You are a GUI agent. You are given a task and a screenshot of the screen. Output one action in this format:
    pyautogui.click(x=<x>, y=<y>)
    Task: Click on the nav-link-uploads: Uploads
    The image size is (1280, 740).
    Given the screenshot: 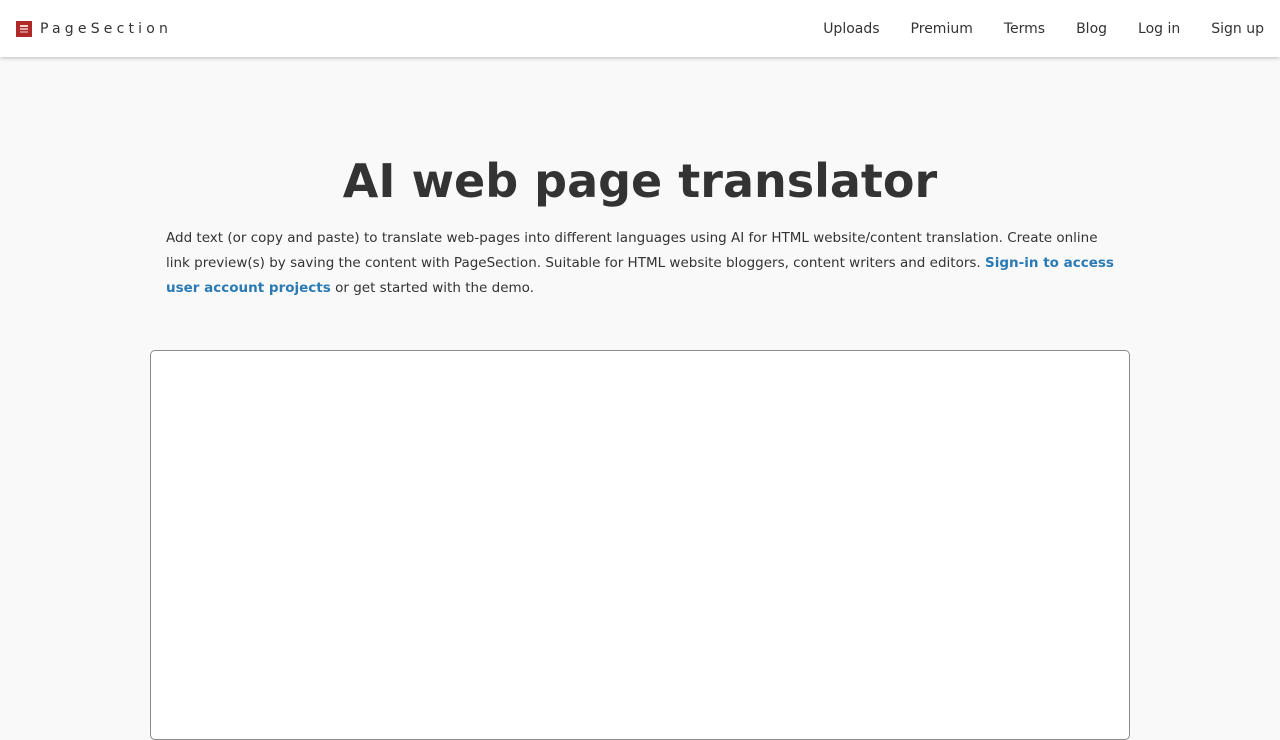 What is the action you would take?
    pyautogui.click(x=851, y=29)
    